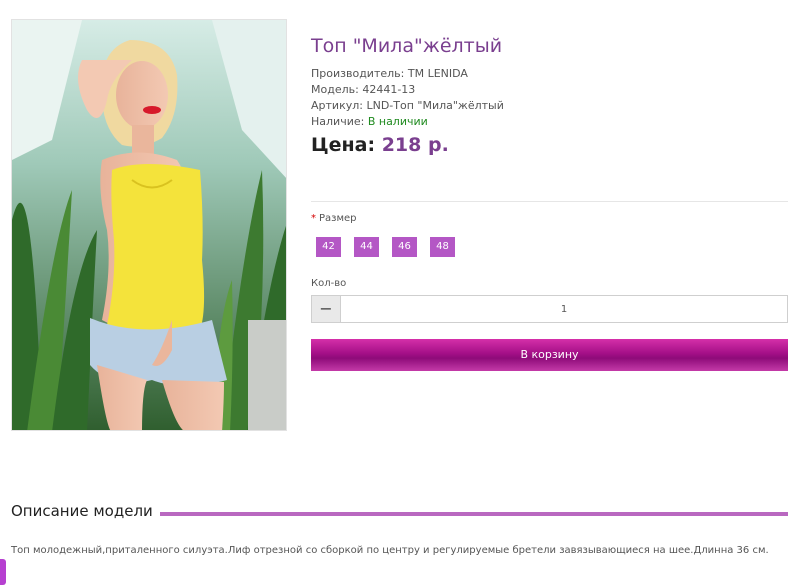 The width and height of the screenshot is (788, 585). I want to click on quantity-minus-button: −, so click(326, 309).